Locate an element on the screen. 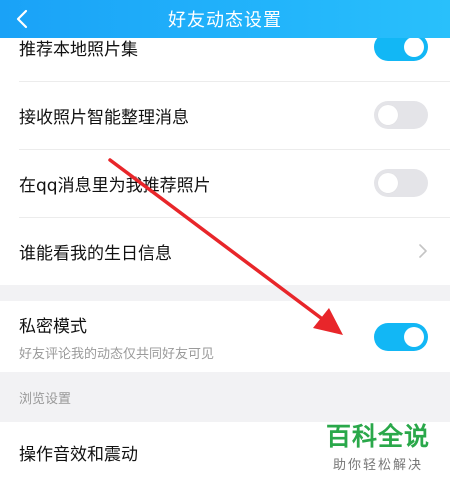  private-mode-text: 私密模式 好友评论我的动态仅共同好友可见 is located at coordinates (116, 337).